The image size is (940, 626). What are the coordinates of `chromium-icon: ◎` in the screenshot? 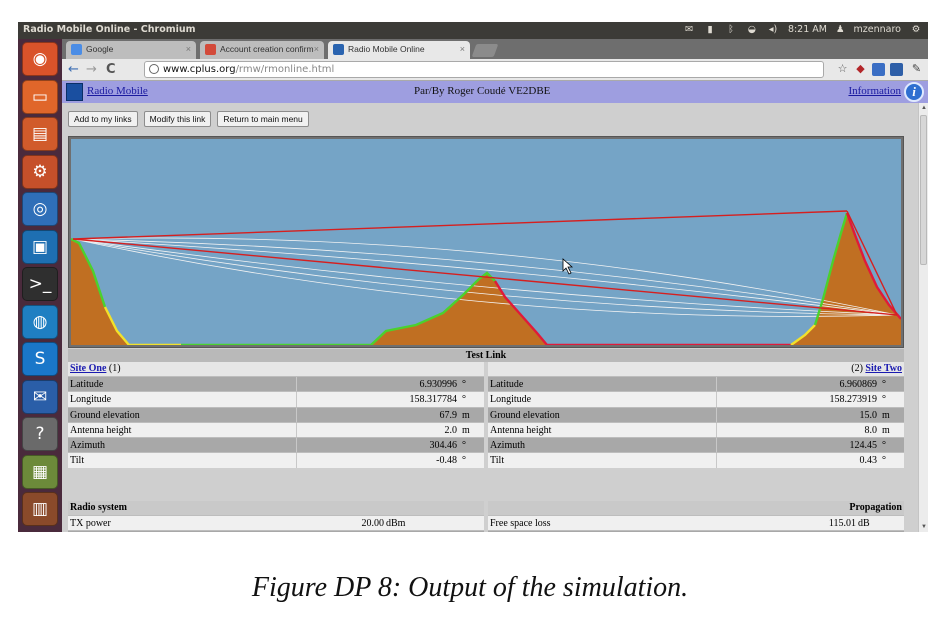 It's located at (40, 209).